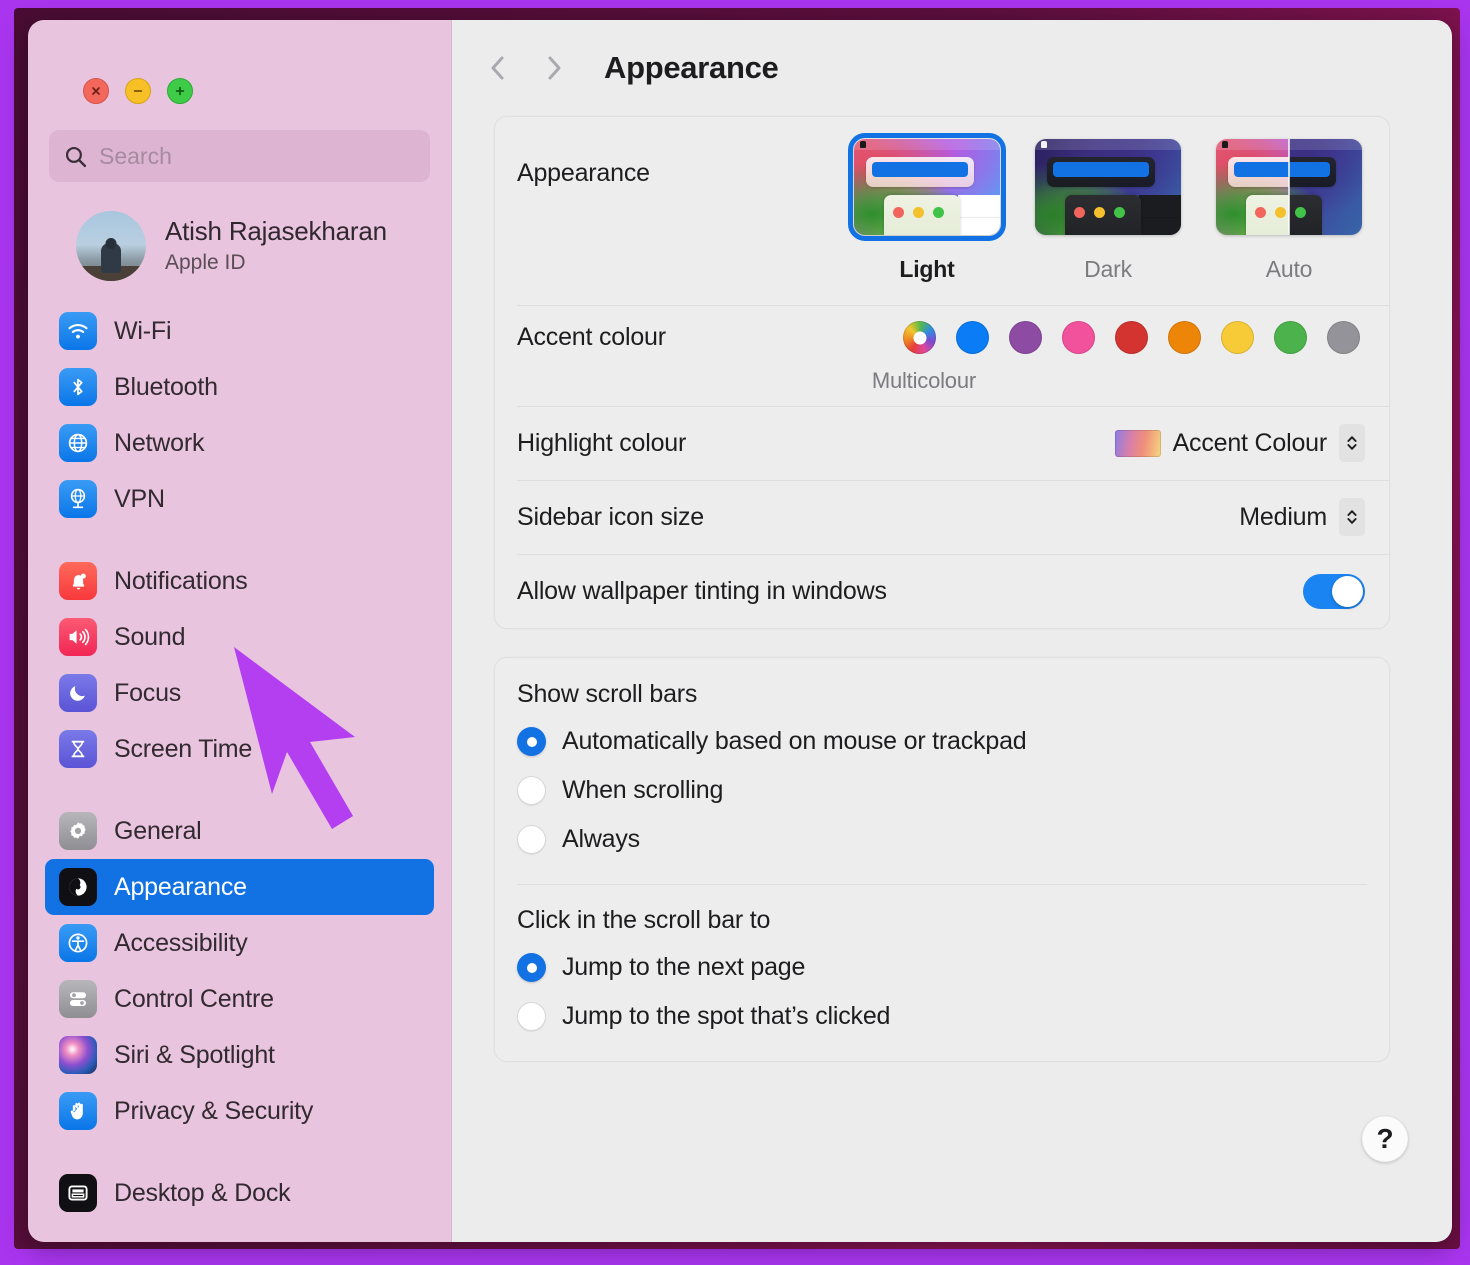  I want to click on accent-colour-label: Accent colour, so click(591, 337).